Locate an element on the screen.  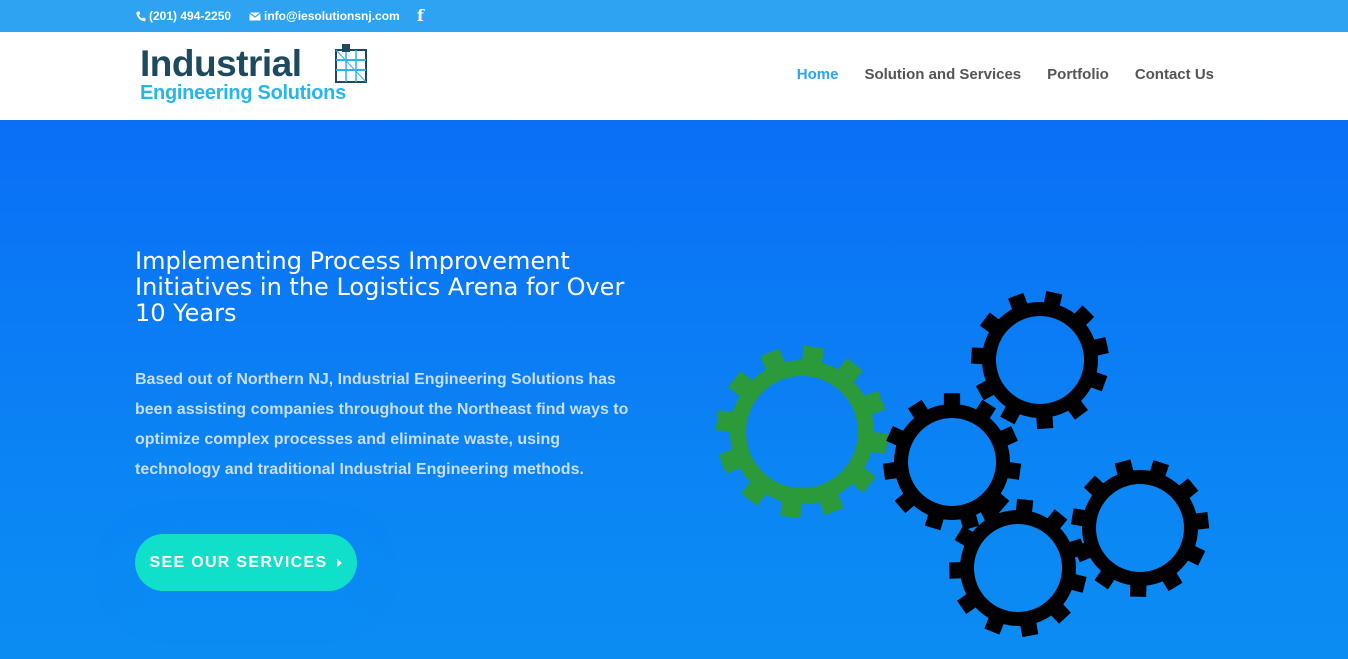
phone-contact: (201) 494-2250 is located at coordinates (183, 16).